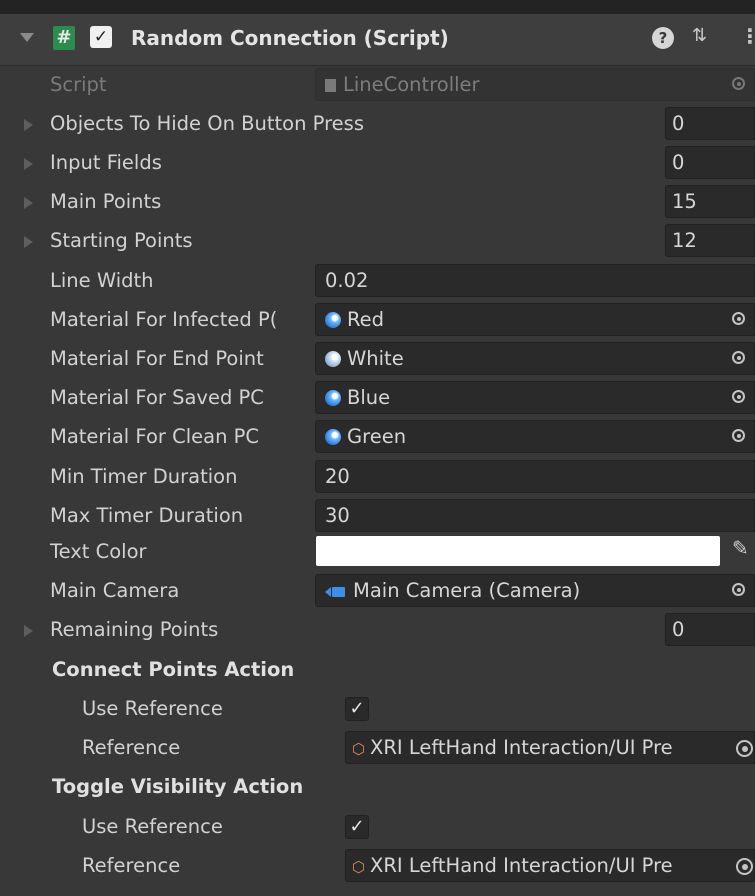 This screenshot has width=755, height=896. Describe the element at coordinates (411, 84) in the screenshot. I see `script-value: LineController` at that location.